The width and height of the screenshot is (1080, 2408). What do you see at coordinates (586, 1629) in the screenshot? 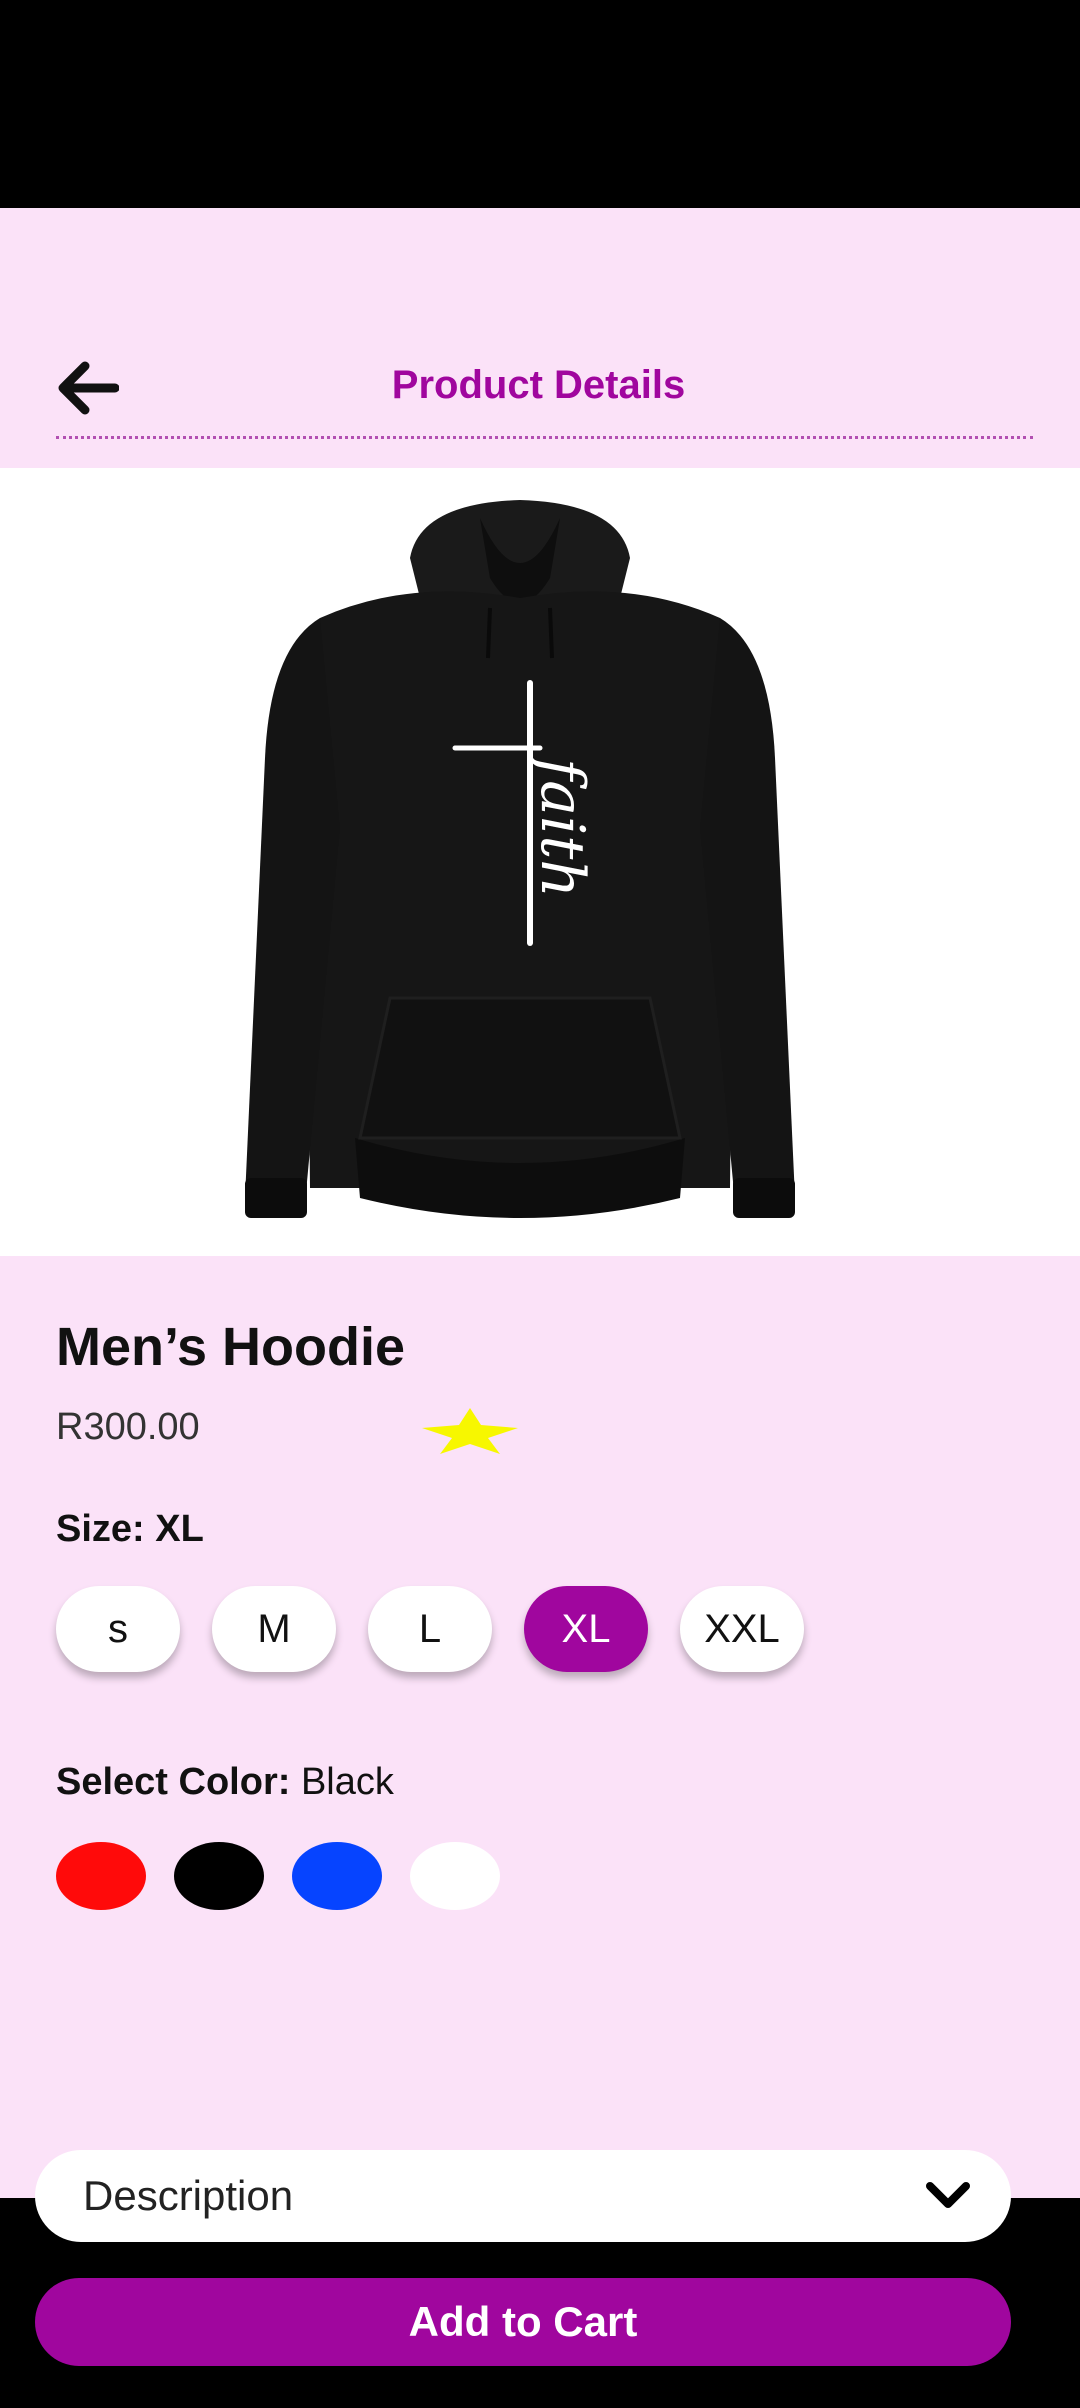
I see `size-option-xl: XL` at bounding box center [586, 1629].